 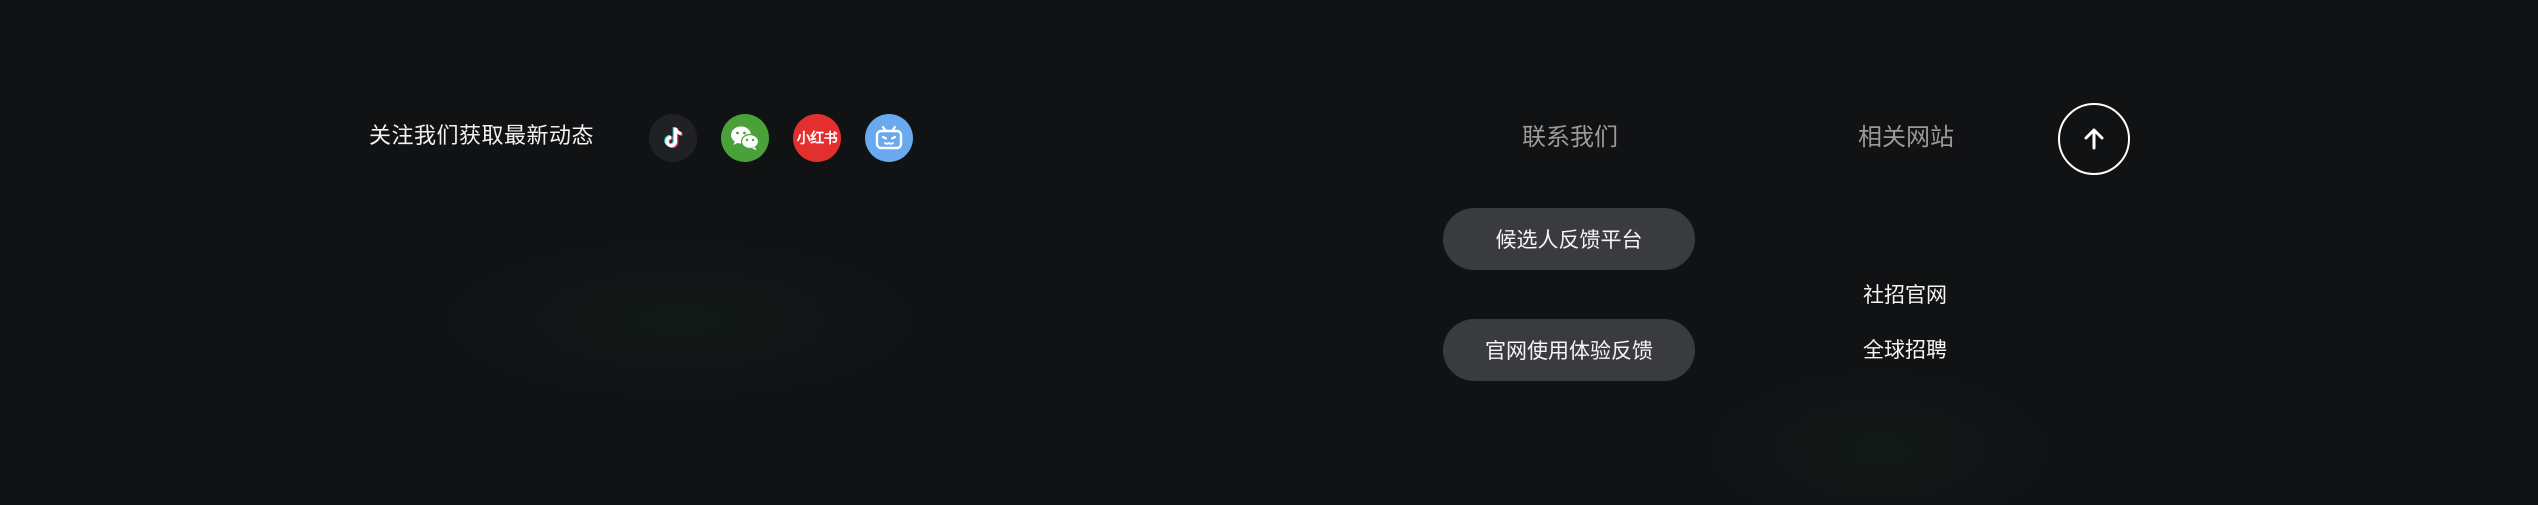 I want to click on douyin-glyph, so click(x=673, y=137).